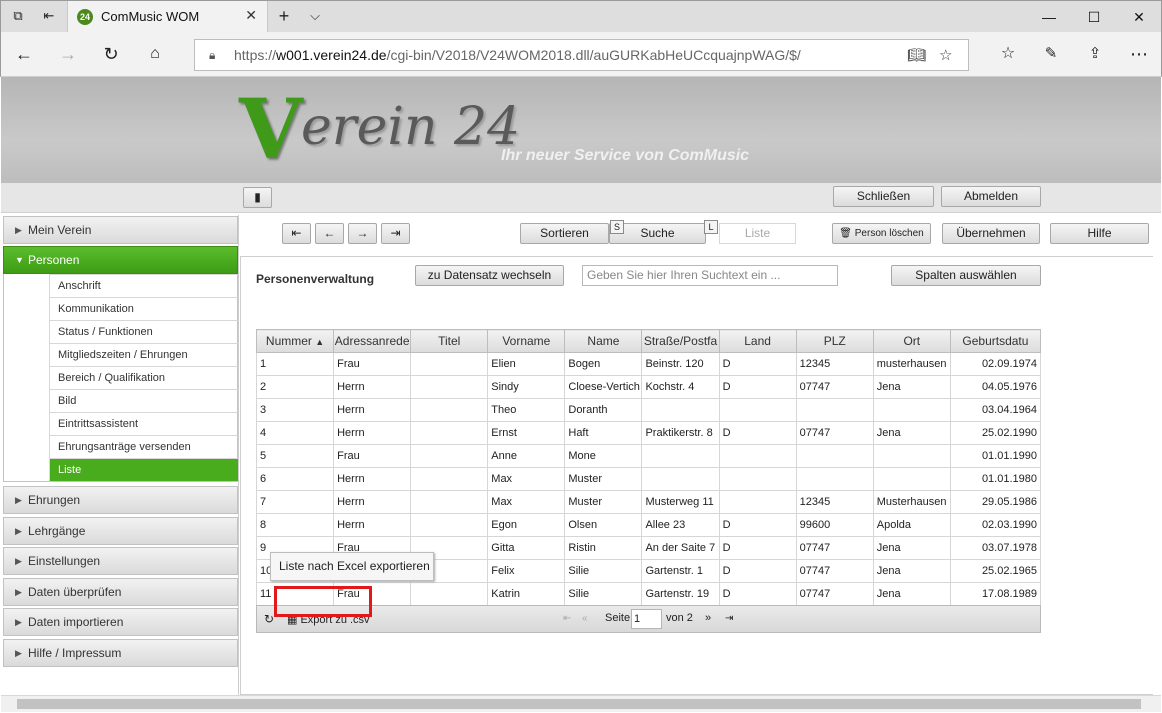 This screenshot has height=713, width=1162. What do you see at coordinates (603, 341) in the screenshot?
I see `col-header: Name` at bounding box center [603, 341].